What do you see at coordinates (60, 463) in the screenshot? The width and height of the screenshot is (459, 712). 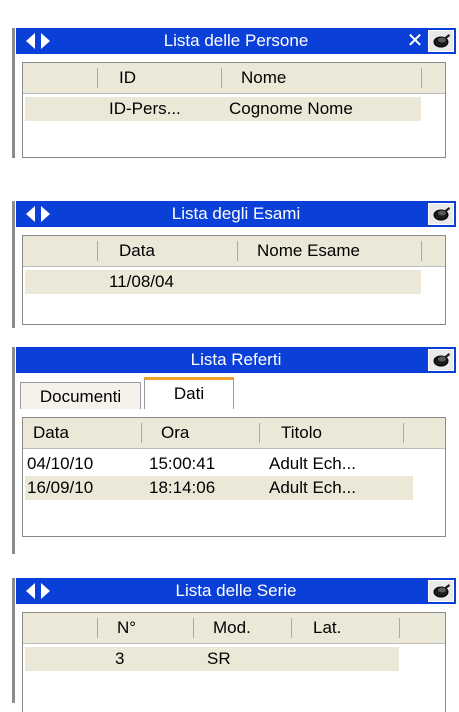 I see `cell-data: 04/10/10` at bounding box center [60, 463].